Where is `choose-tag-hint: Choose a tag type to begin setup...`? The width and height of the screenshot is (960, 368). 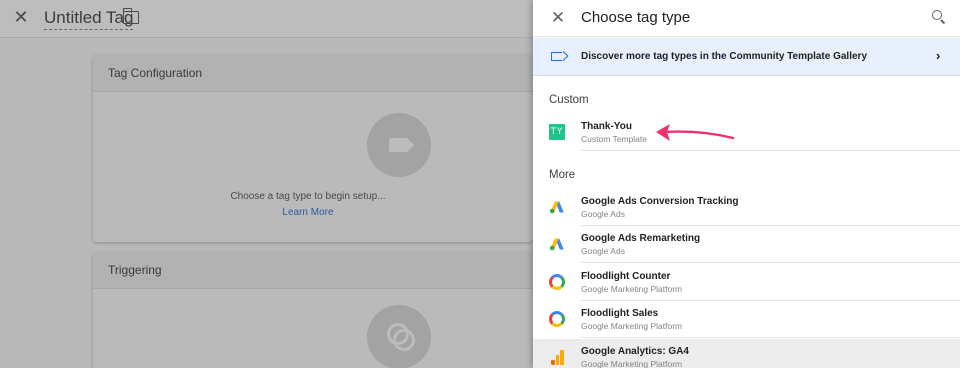
choose-tag-hint: Choose a tag type to begin setup... is located at coordinates (308, 196).